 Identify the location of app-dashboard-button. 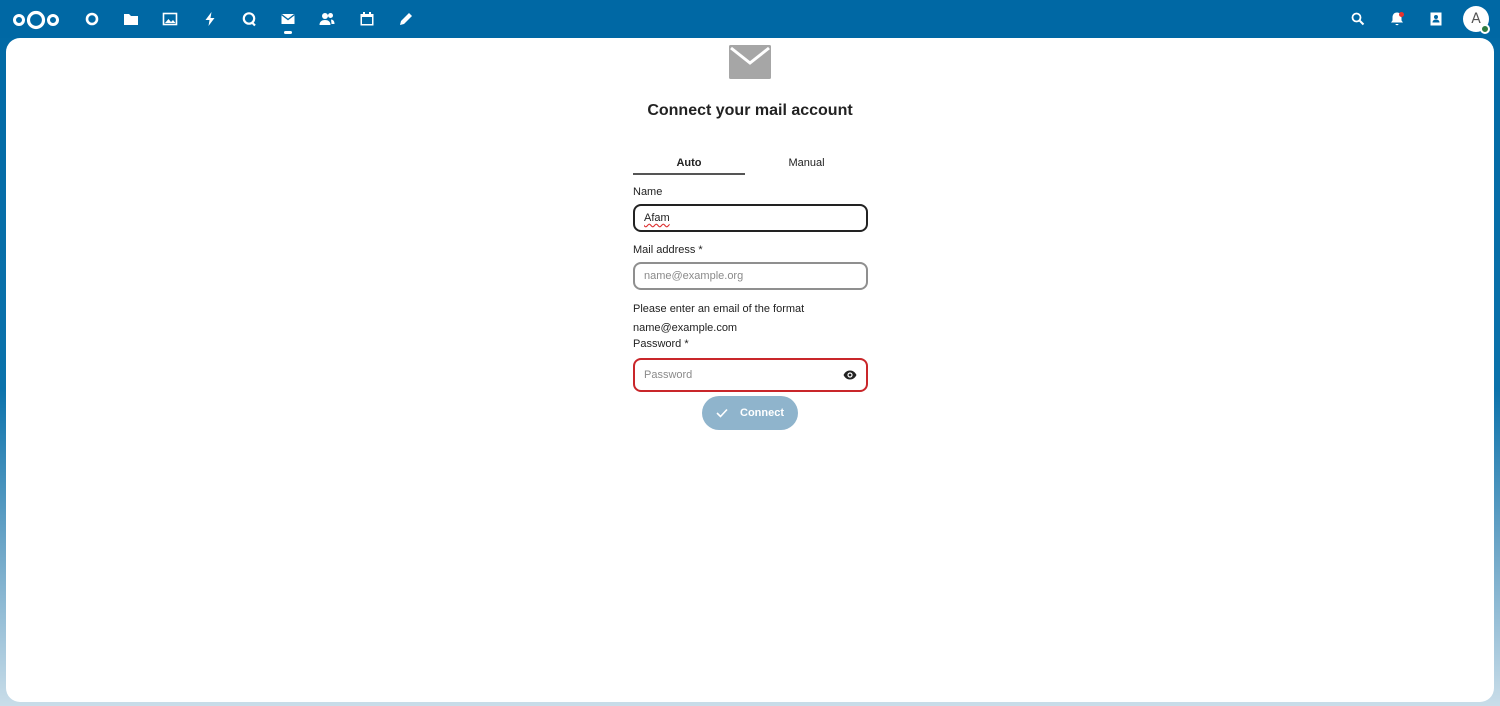
(91, 19).